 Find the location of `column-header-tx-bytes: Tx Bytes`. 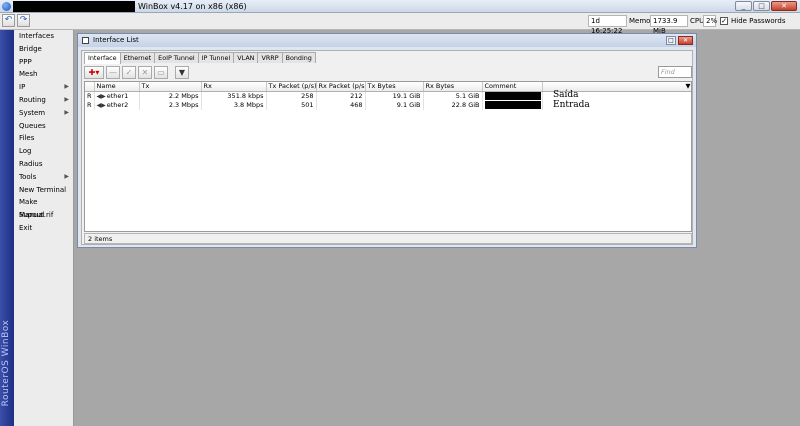

column-header-tx-bytes: Tx Bytes is located at coordinates (394, 87).